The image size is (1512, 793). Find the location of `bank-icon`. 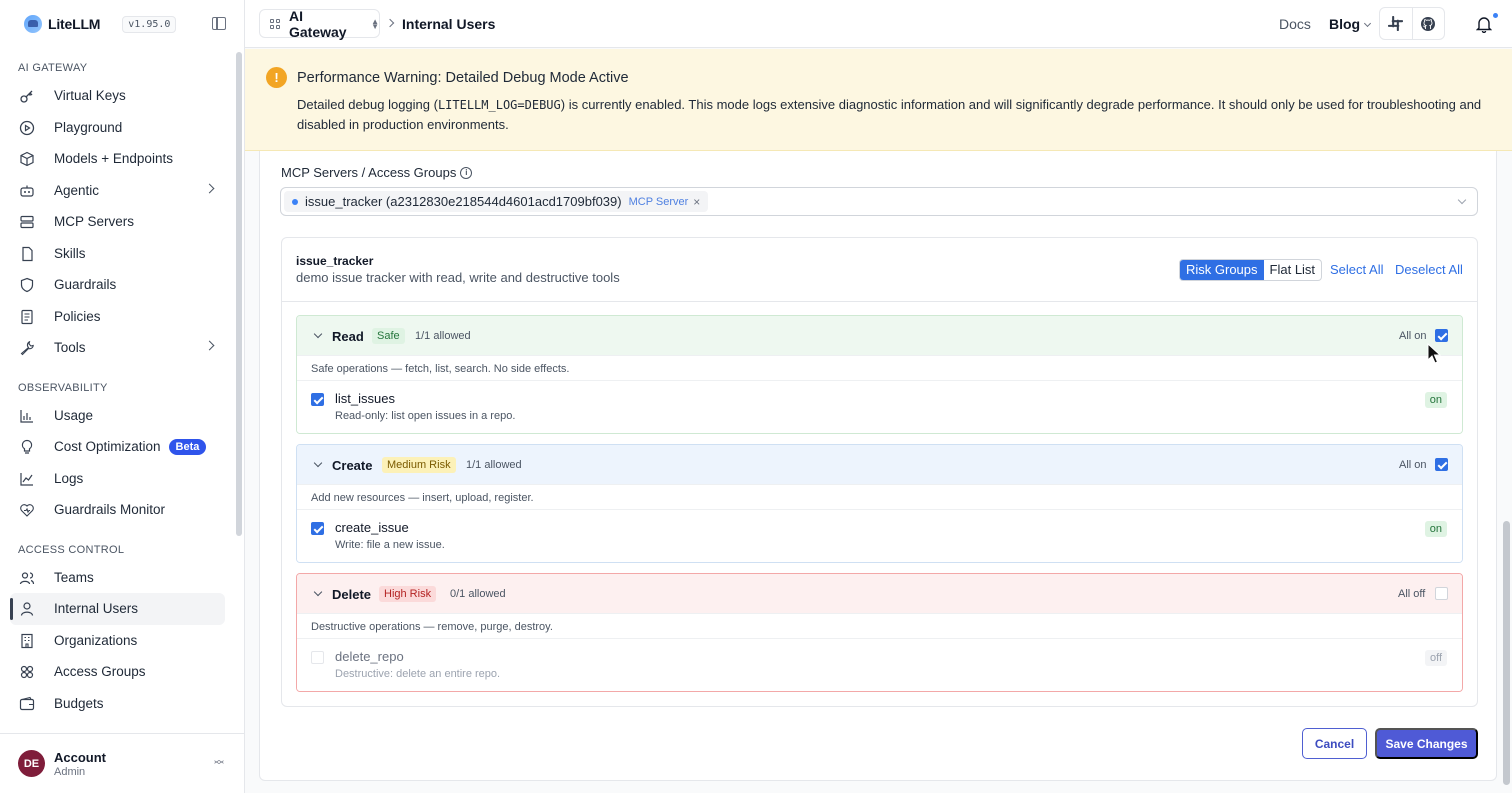

bank-icon is located at coordinates (27, 640).